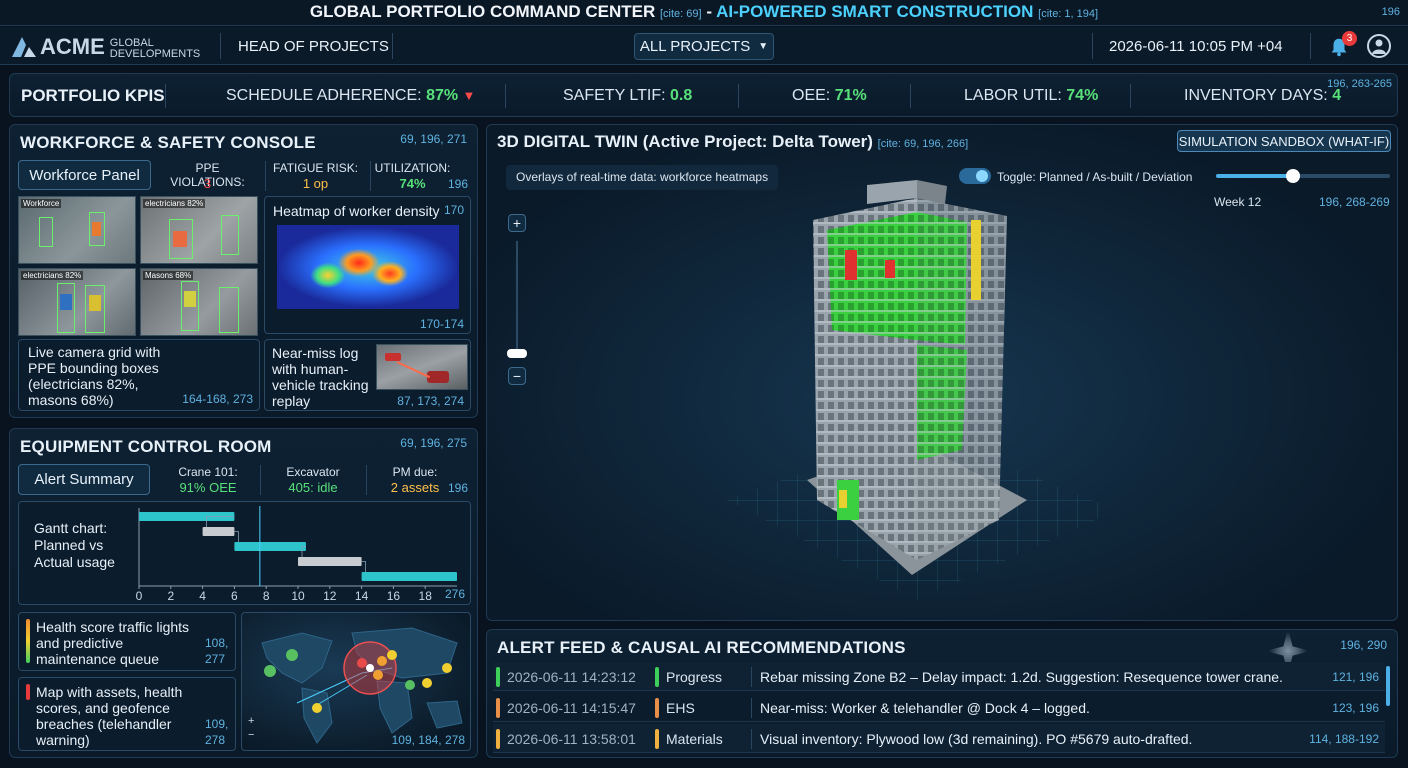  I want to click on zoom-out-button: −, so click(517, 376).